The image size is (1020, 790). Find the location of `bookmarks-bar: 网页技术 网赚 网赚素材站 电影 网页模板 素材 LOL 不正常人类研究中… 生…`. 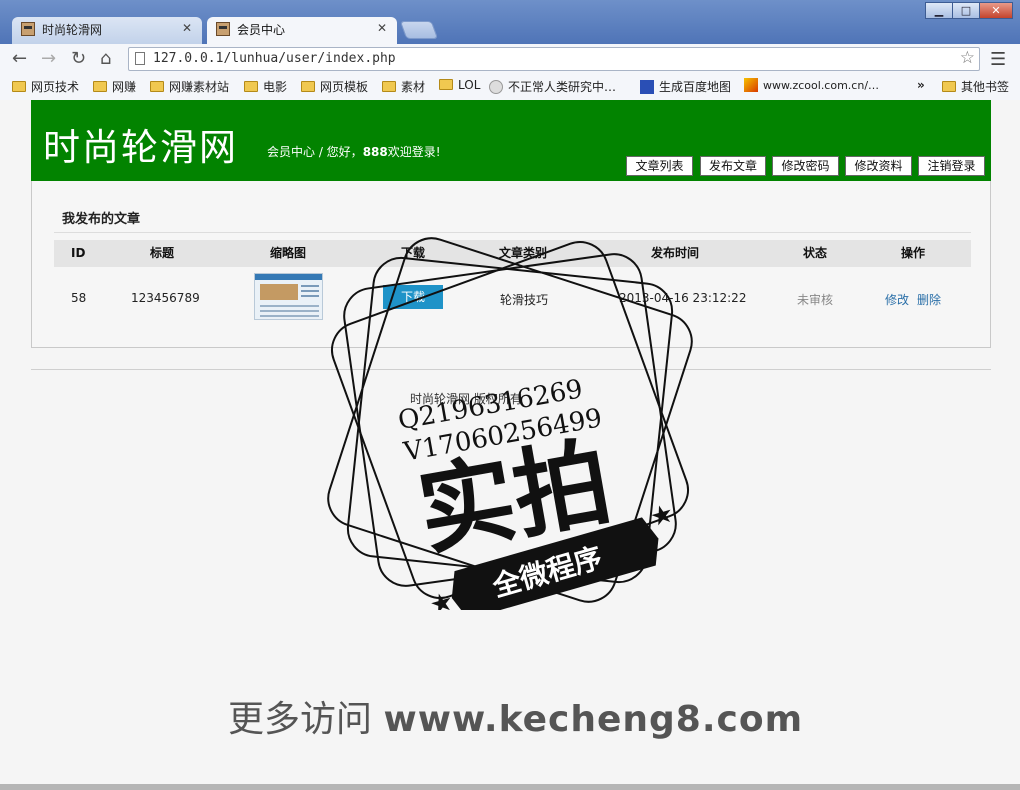

bookmarks-bar: 网页技术 网赚 网赚素材站 电影 网页模板 素材 LOL 不正常人类研究中… 生… is located at coordinates (510, 87).